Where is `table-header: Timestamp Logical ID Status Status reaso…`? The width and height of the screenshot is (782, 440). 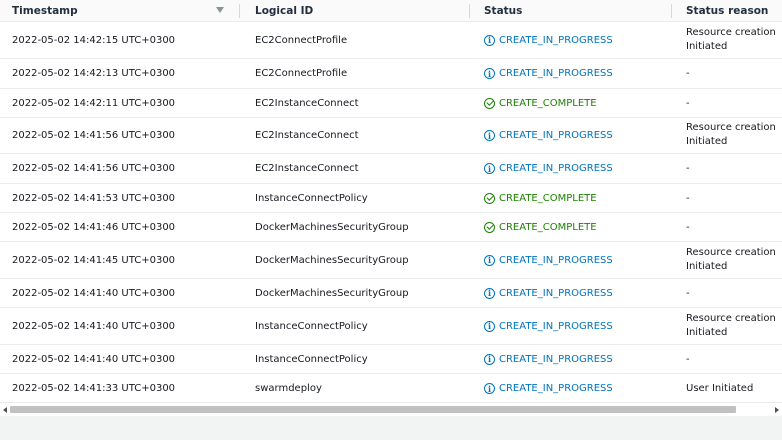 table-header: Timestamp Logical ID Status Status reaso… is located at coordinates (391, 11).